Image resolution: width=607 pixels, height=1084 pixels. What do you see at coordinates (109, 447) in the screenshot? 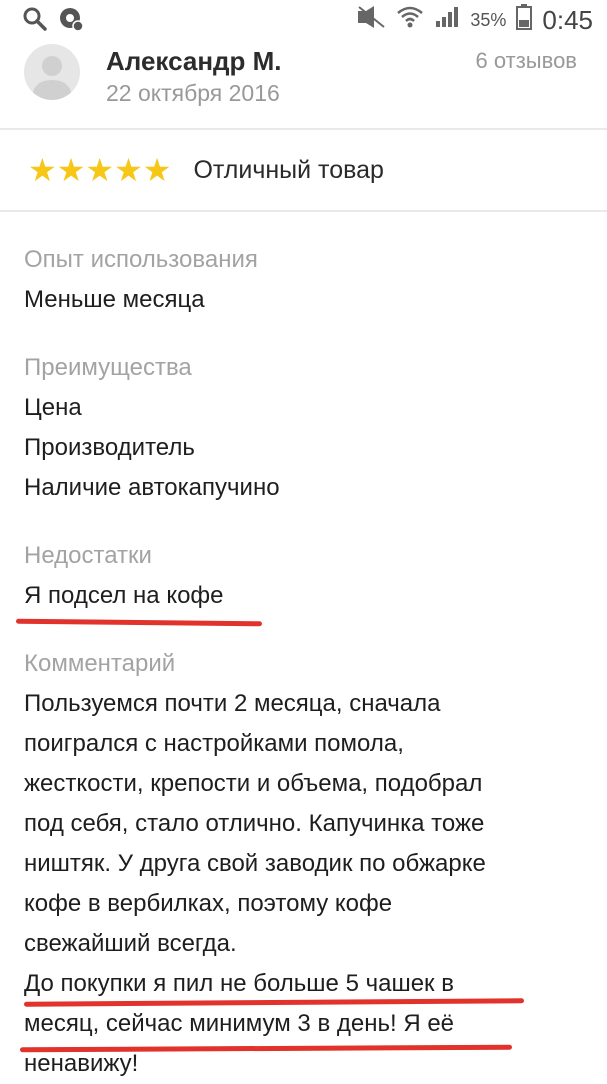
I see `pros-item: Производитель` at bounding box center [109, 447].